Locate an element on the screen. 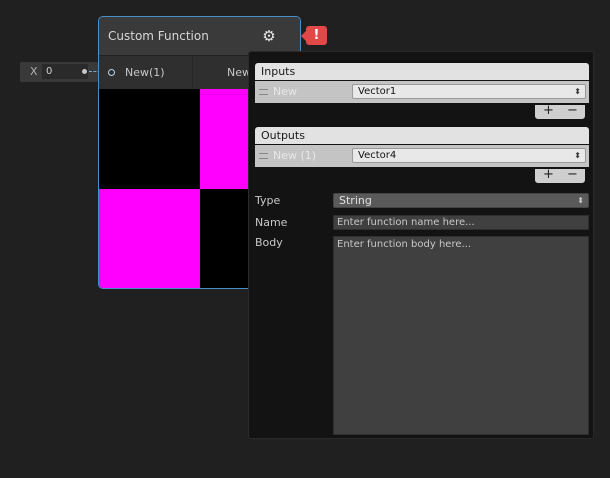 This screenshot has height=478, width=610. body-label: Body is located at coordinates (269, 242).